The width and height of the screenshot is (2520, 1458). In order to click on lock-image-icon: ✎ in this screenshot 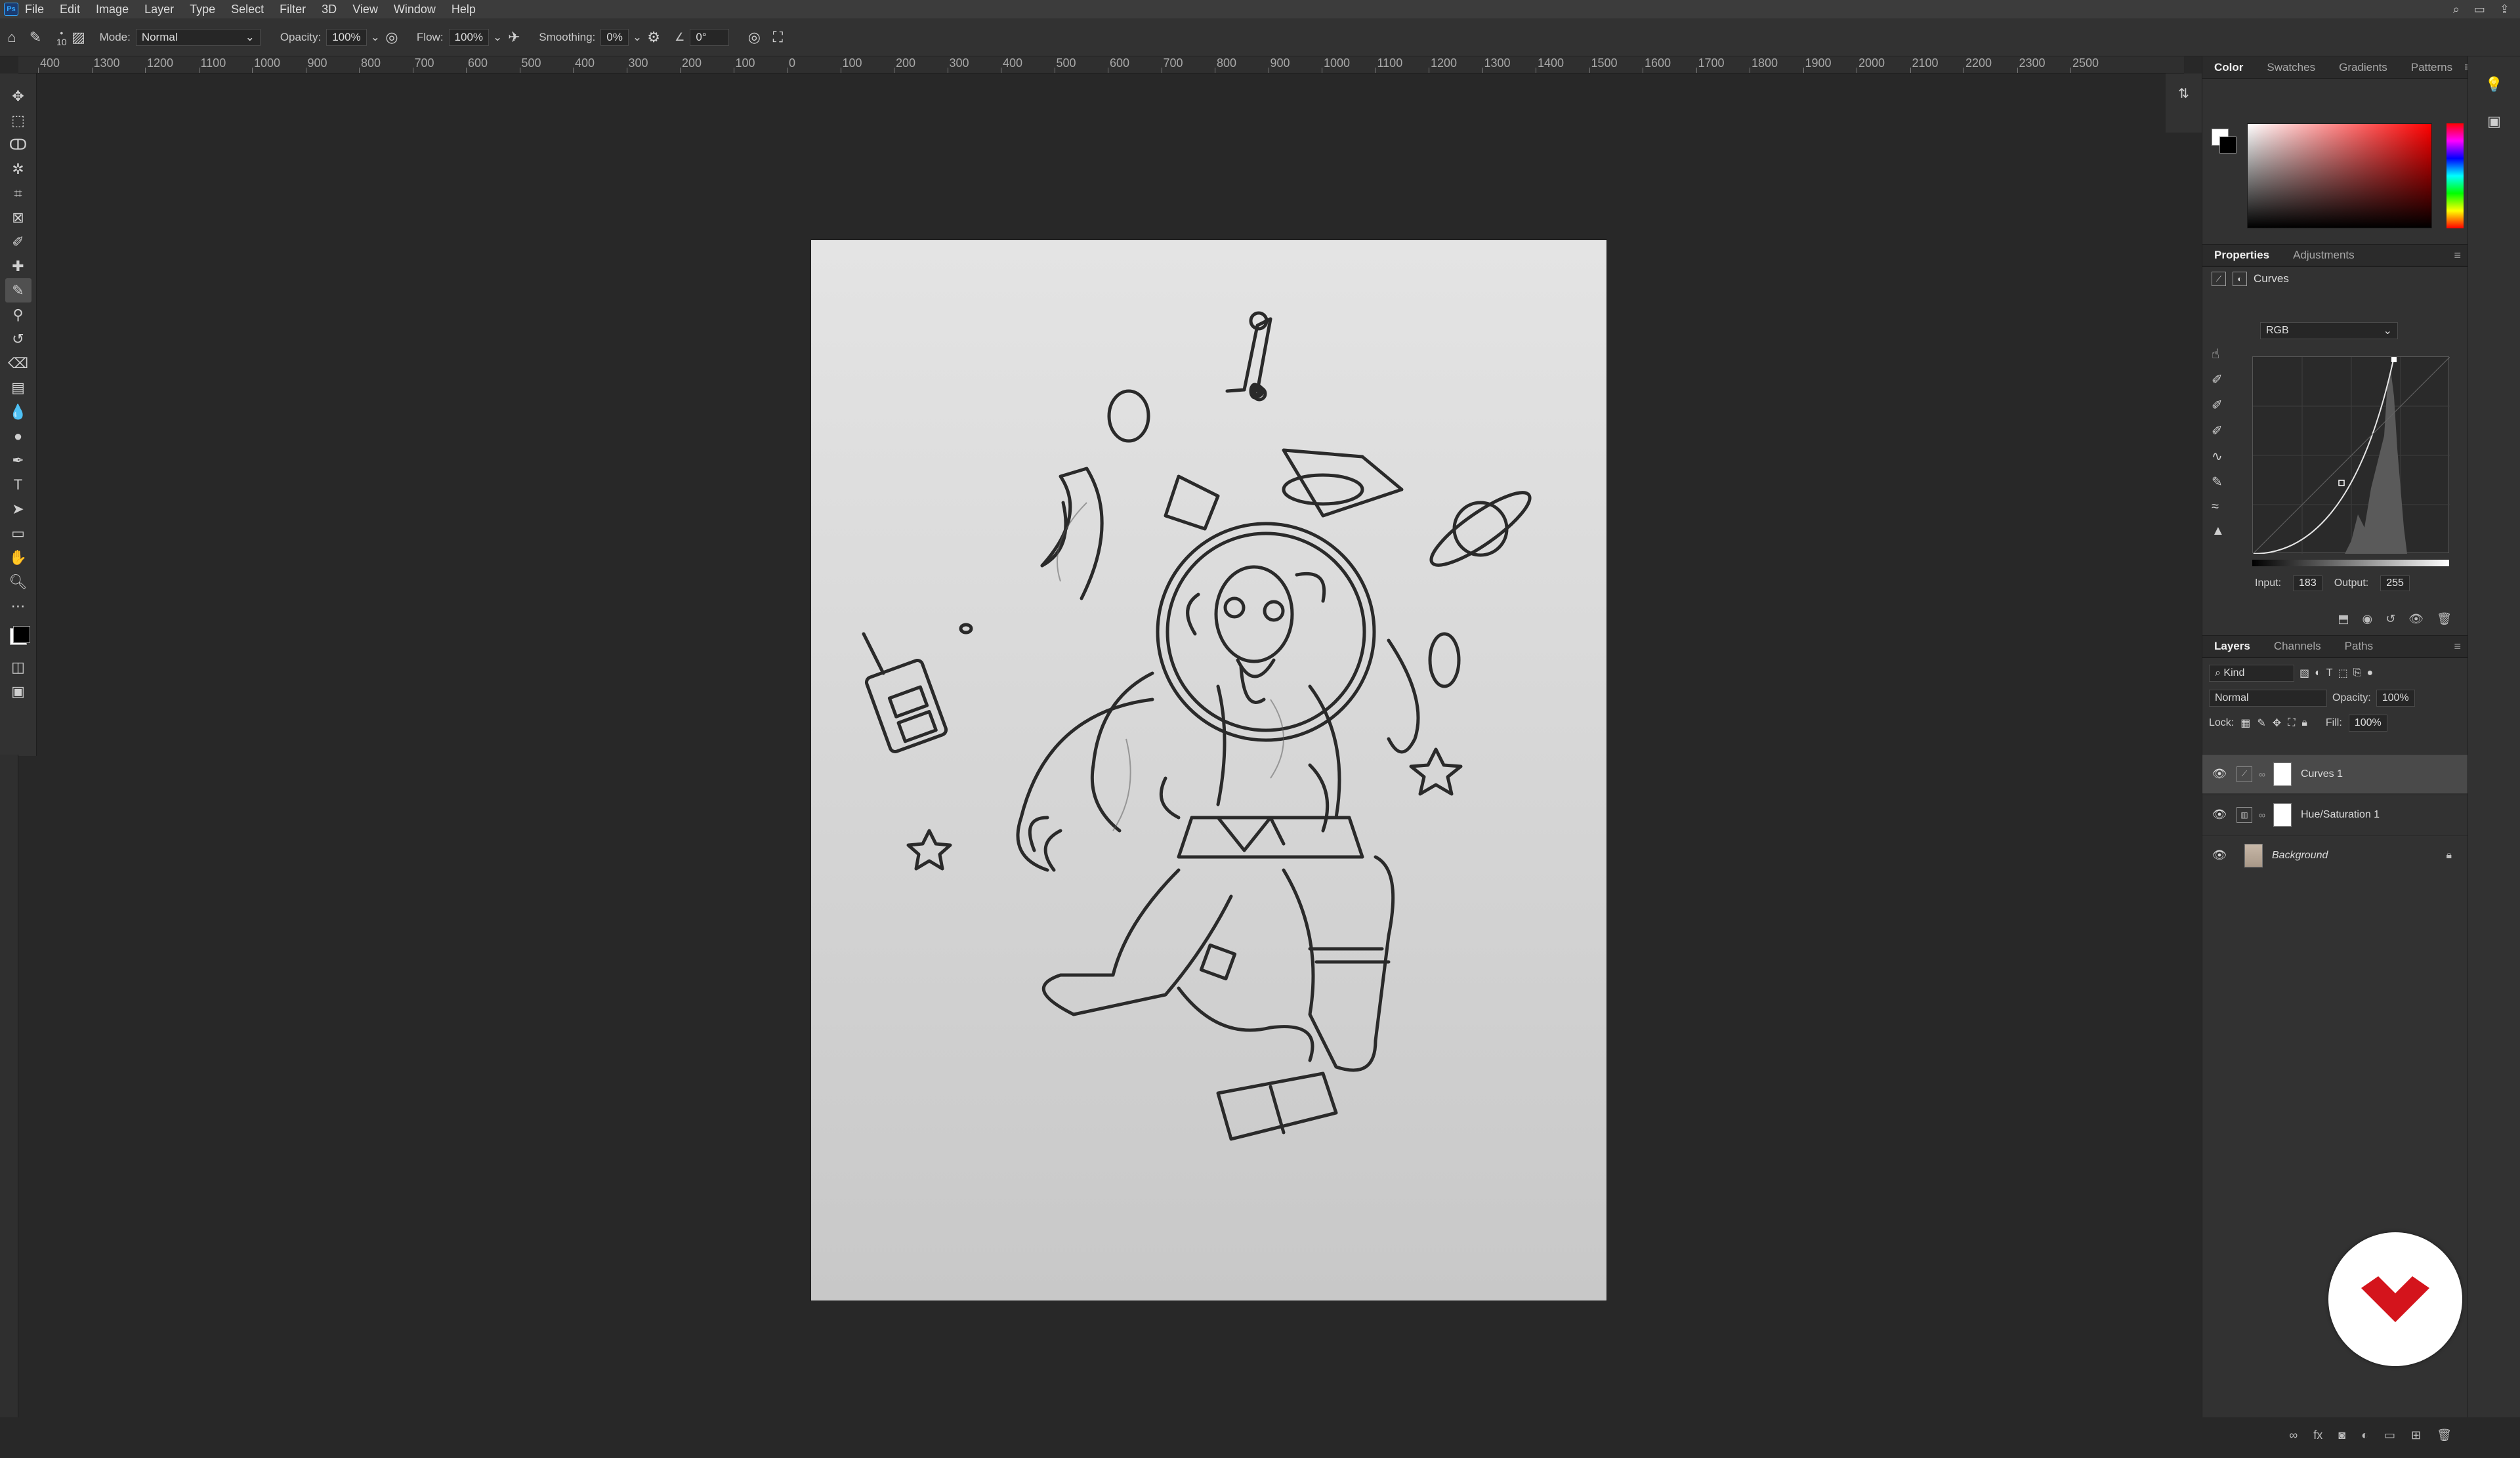, I will do `click(2261, 723)`.